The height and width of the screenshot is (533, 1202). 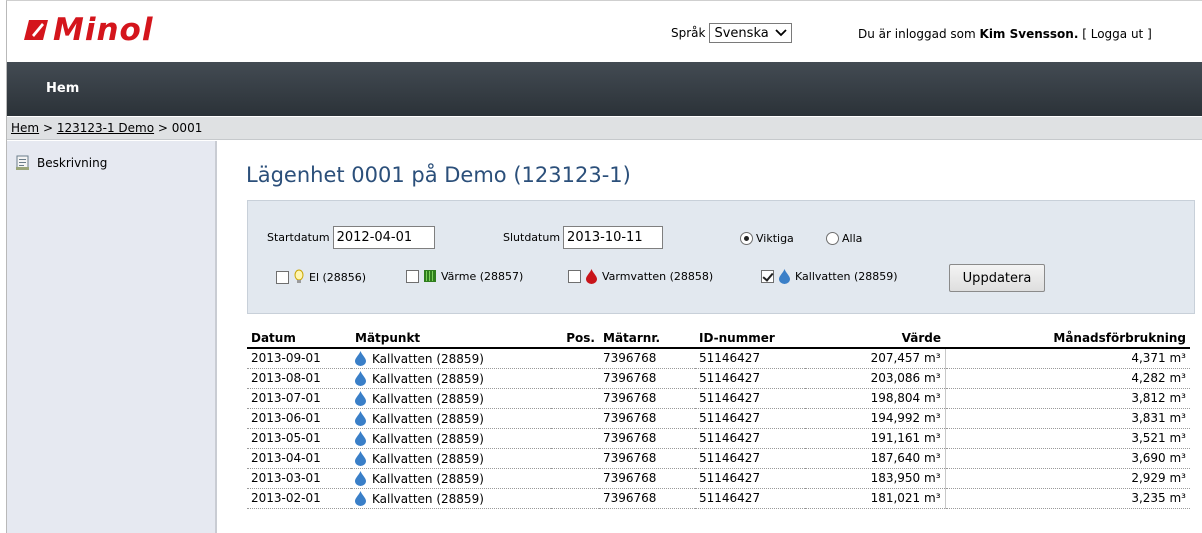 What do you see at coordinates (1029, 34) in the screenshot?
I see `user-name: Kim Svensson.` at bounding box center [1029, 34].